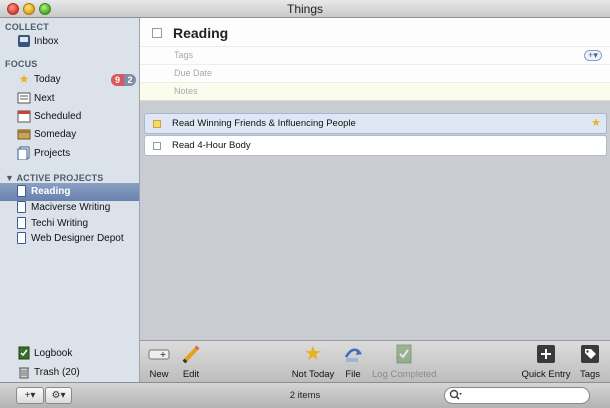 The height and width of the screenshot is (408, 610). I want to click on sidebar-item-projects: Projects, so click(69, 154).